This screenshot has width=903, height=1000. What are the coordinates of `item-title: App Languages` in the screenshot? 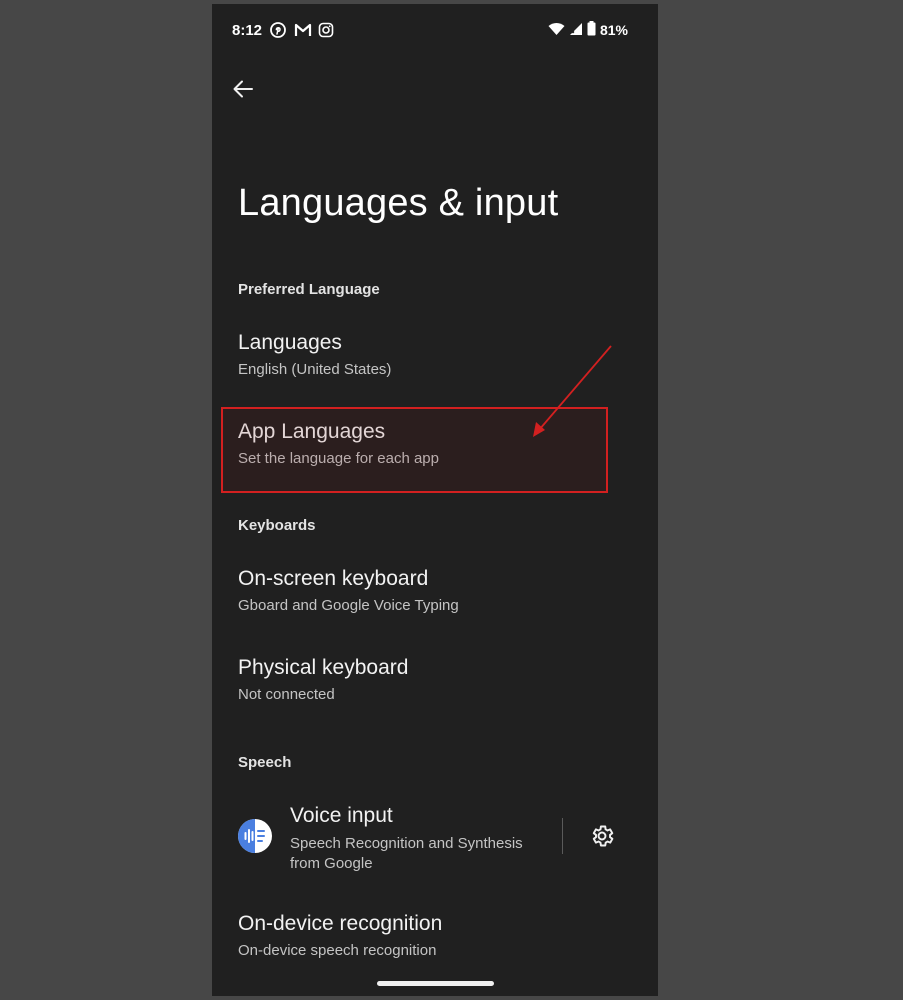 It's located at (312, 431).